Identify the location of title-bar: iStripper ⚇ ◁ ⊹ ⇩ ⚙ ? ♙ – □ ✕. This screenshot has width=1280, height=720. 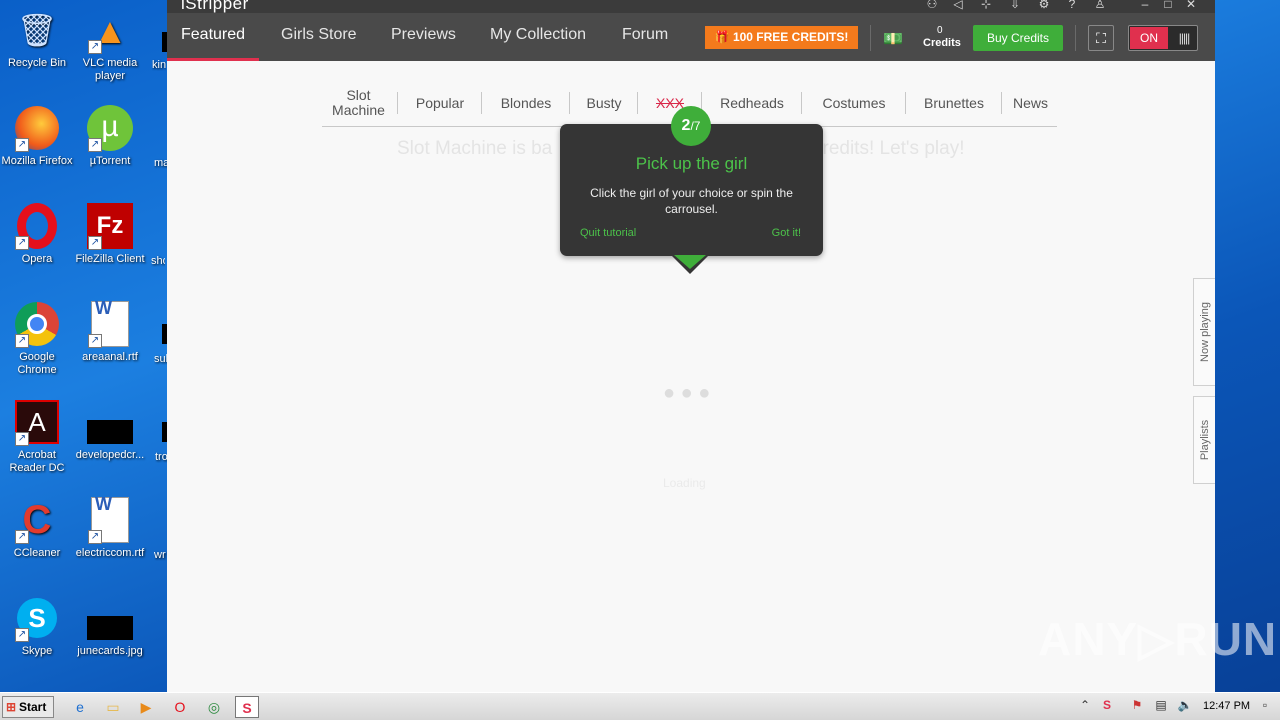
(691, 6).